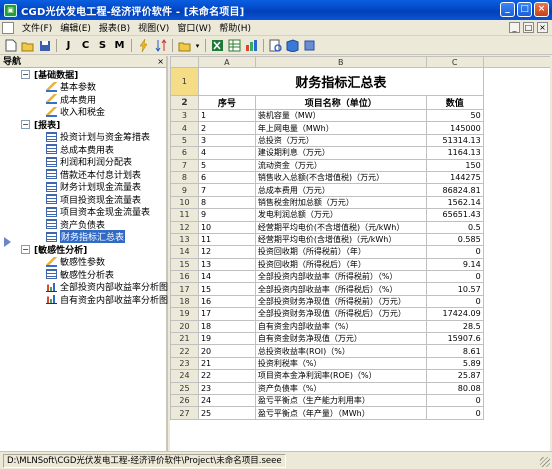  What do you see at coordinates (454, 314) in the screenshot?
I see `cell-value: 17424.09` at bounding box center [454, 314].